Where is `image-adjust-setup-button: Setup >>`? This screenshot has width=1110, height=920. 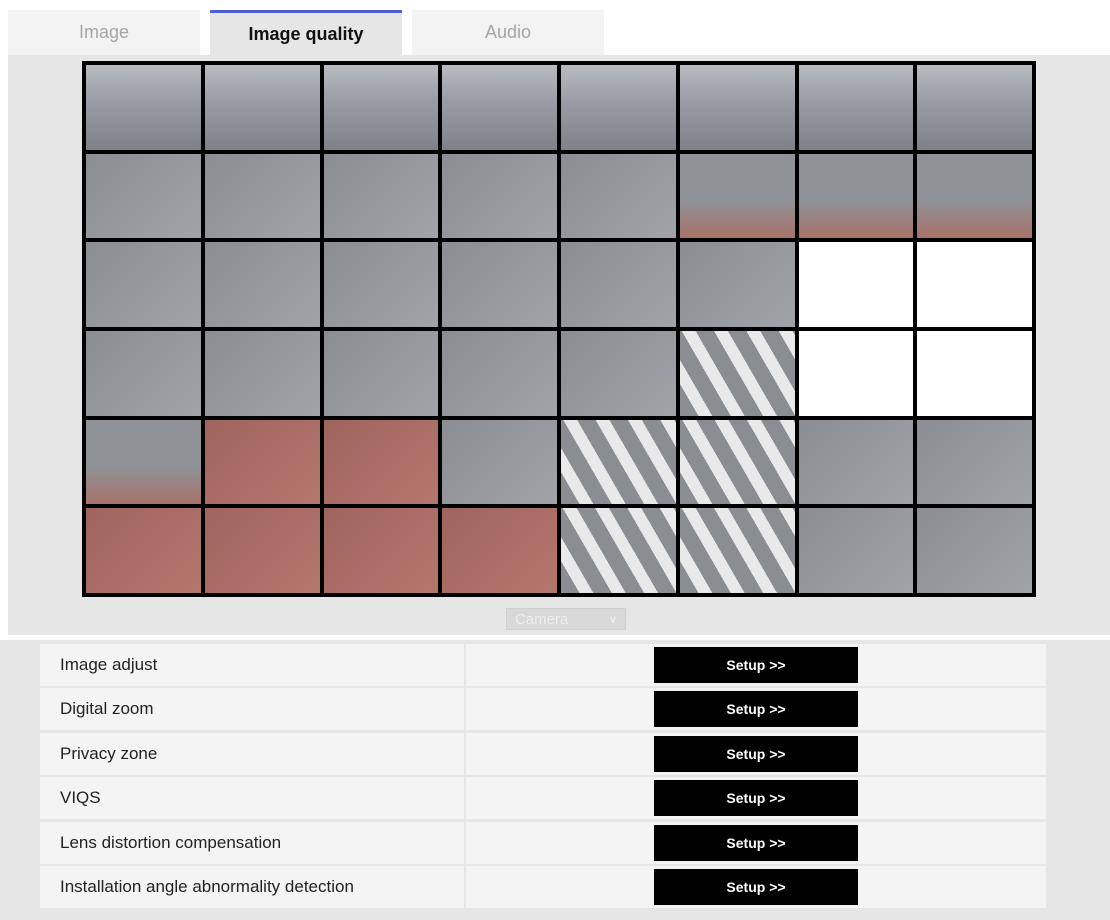
image-adjust-setup-button: Setup >> is located at coordinates (756, 665).